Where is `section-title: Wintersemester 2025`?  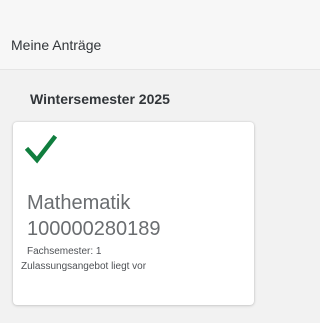 section-title: Wintersemester 2025 is located at coordinates (100, 99).